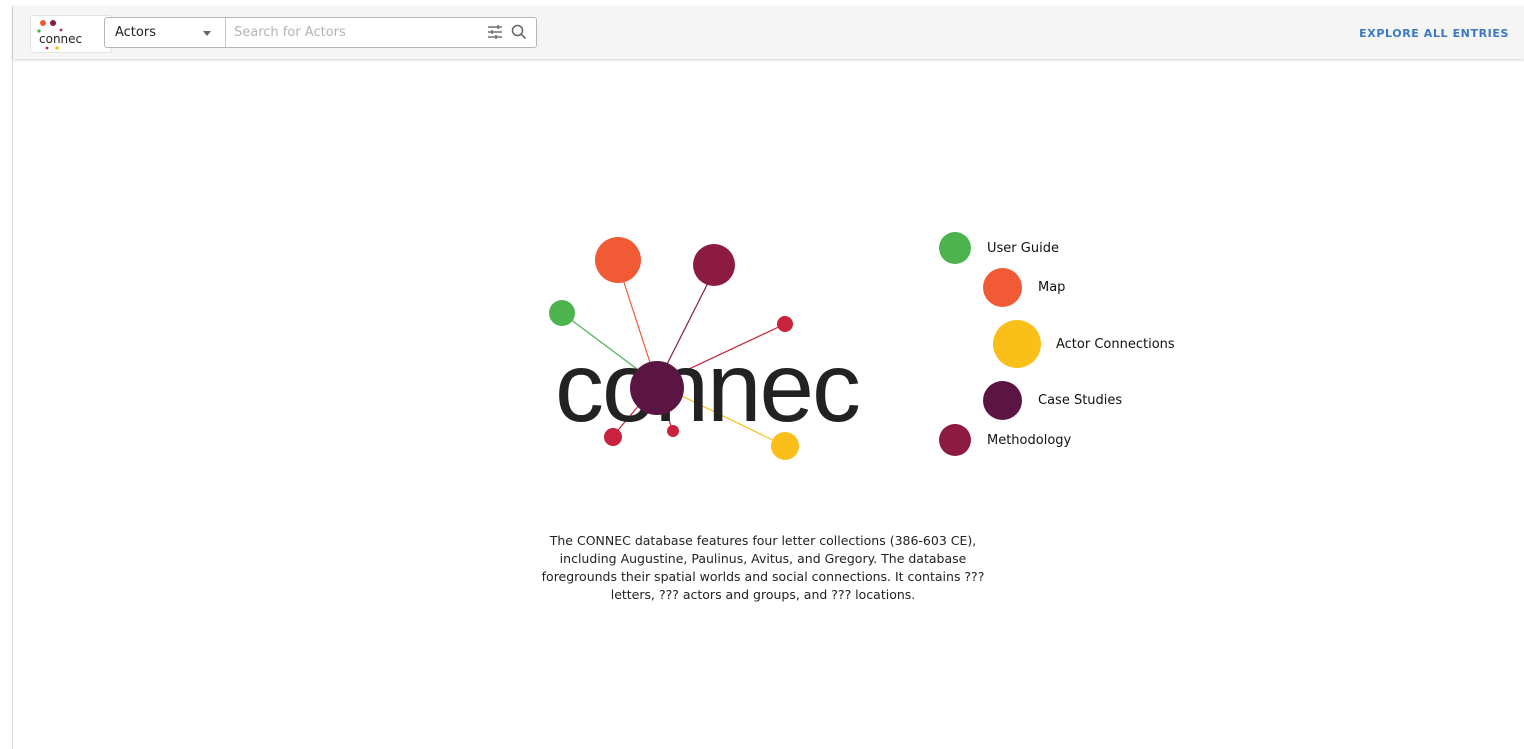  Describe the element at coordinates (207, 33) in the screenshot. I see `dropdown-arrow-icon` at that location.